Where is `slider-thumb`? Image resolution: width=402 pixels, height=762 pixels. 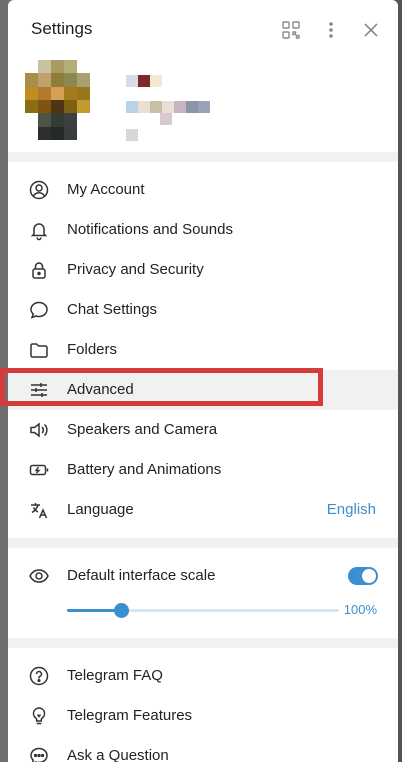 slider-thumb is located at coordinates (122, 610).